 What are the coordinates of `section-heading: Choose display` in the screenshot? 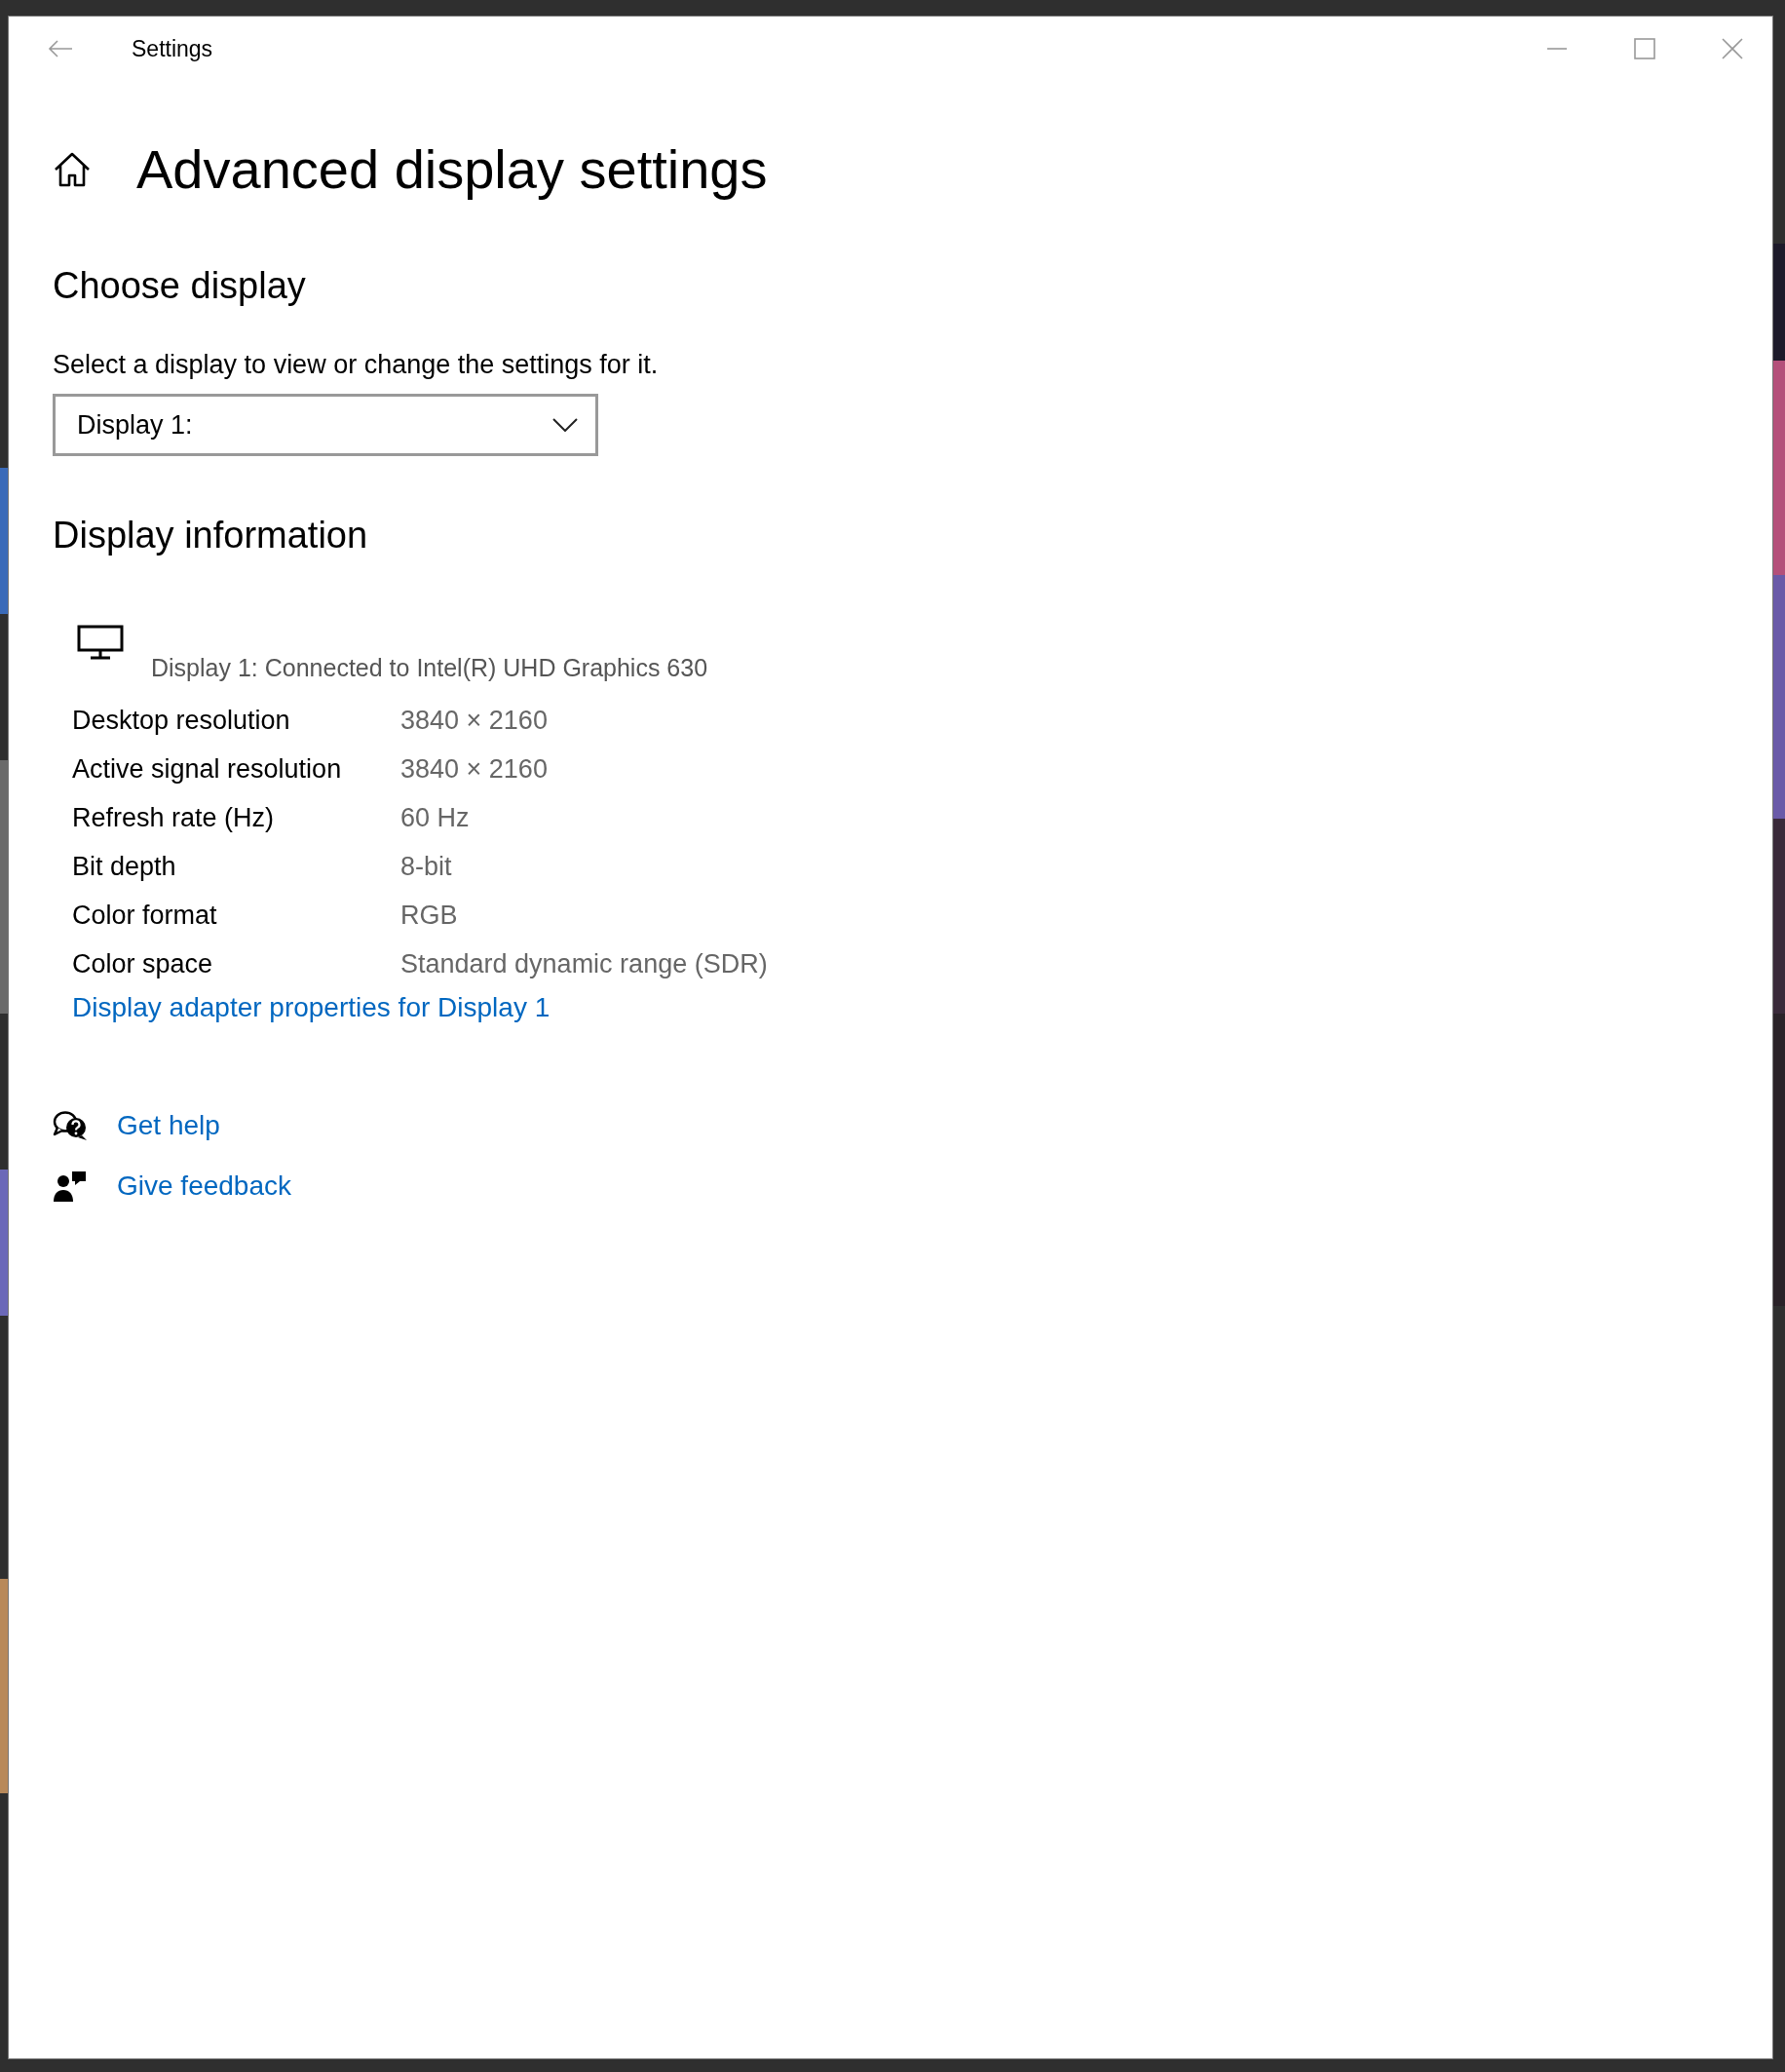 It's located at (180, 286).